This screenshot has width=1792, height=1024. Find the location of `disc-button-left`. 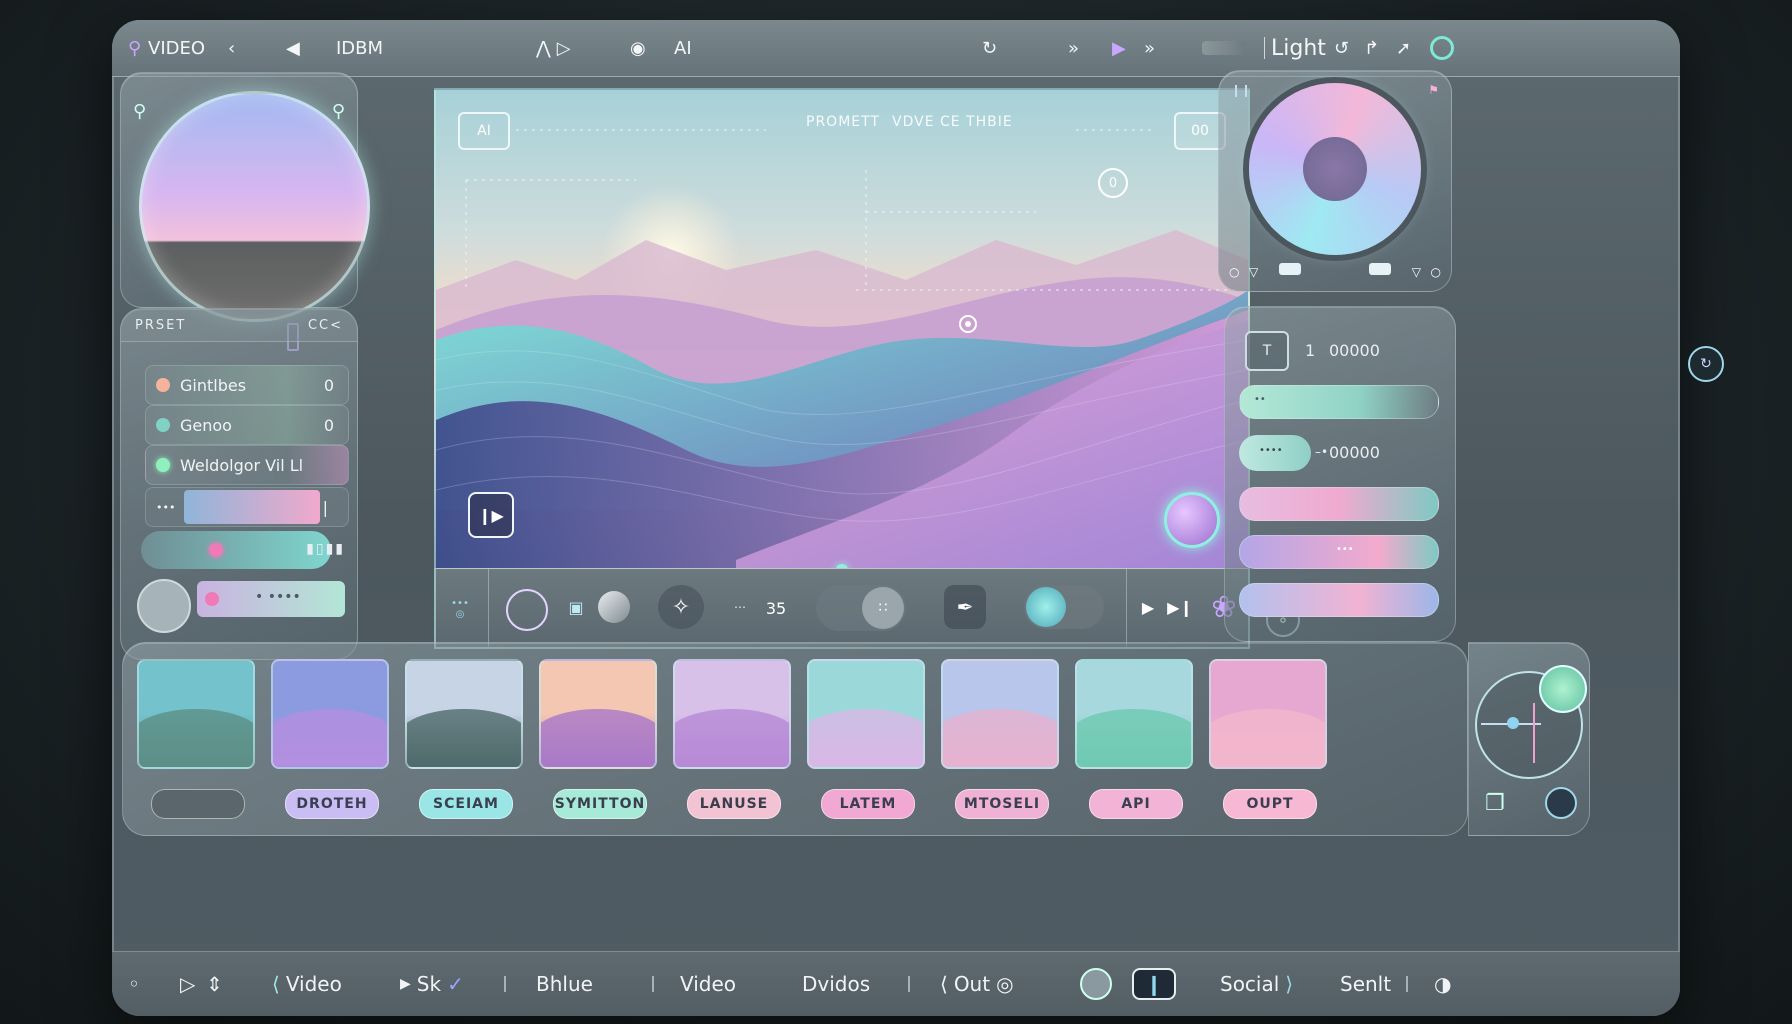

disc-button-left is located at coordinates (1290, 269).